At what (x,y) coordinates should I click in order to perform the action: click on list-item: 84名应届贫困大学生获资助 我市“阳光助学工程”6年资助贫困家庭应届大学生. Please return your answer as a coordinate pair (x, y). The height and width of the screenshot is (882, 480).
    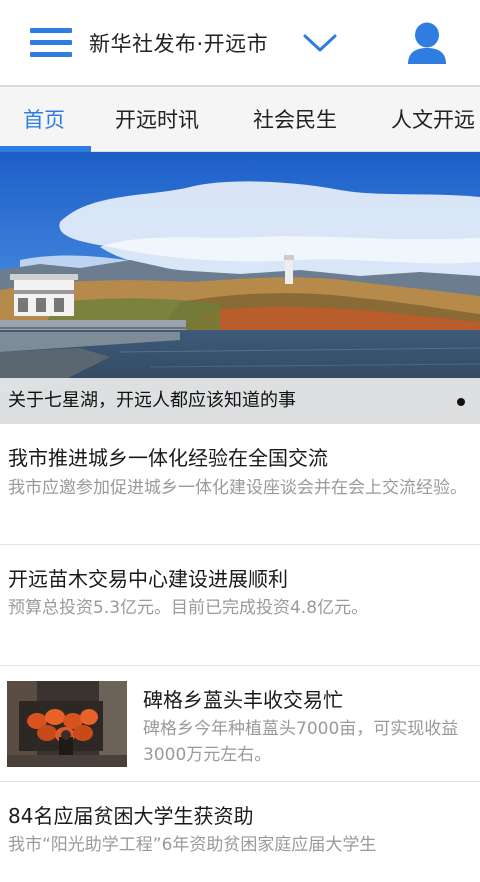
    Looking at the image, I should click on (240, 832).